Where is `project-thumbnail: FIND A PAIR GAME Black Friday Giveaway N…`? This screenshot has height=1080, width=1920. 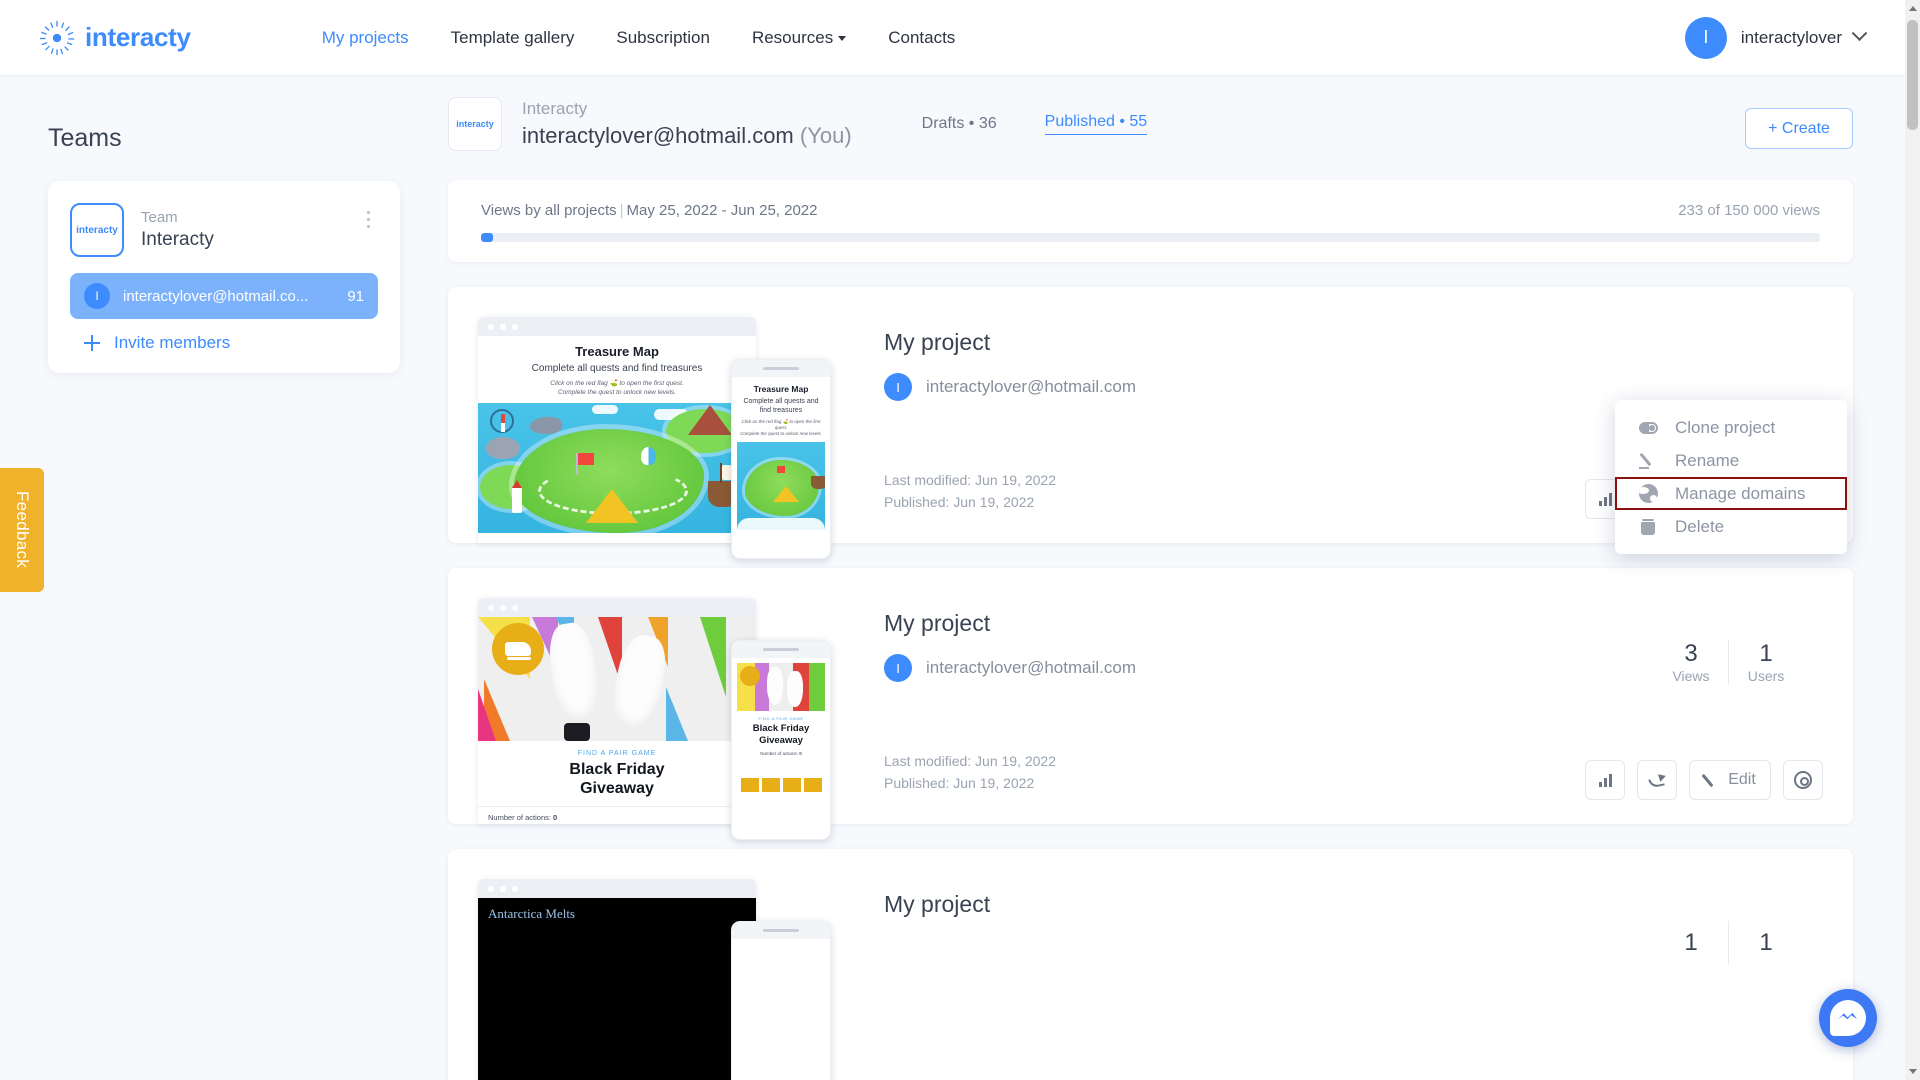
project-thumbnail: FIND A PAIR GAME Black Friday Giveaway N… is located at coordinates (668, 719).